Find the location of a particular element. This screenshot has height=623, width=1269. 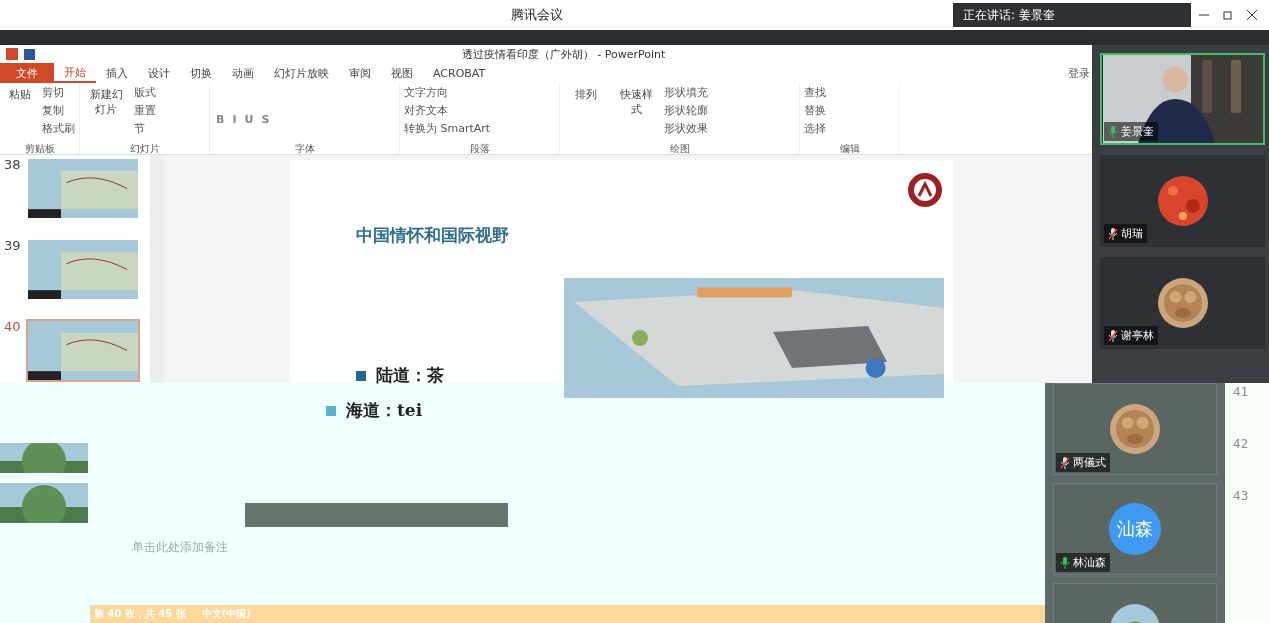

restore-icon is located at coordinates (1228, 15).